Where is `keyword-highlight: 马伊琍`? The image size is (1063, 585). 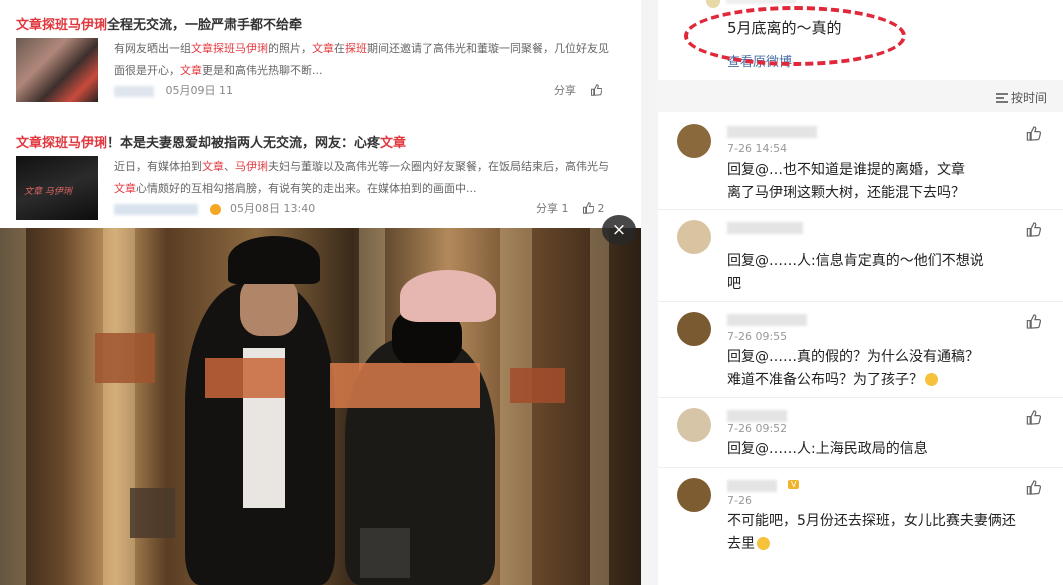 keyword-highlight: 马伊琍 is located at coordinates (251, 166).